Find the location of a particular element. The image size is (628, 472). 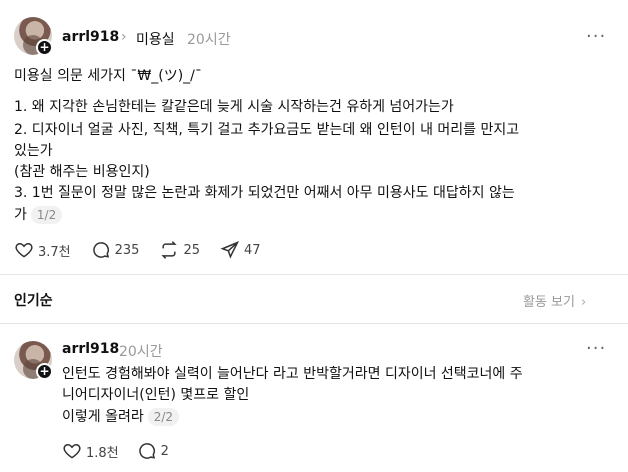

share-count: 47 is located at coordinates (252, 250).